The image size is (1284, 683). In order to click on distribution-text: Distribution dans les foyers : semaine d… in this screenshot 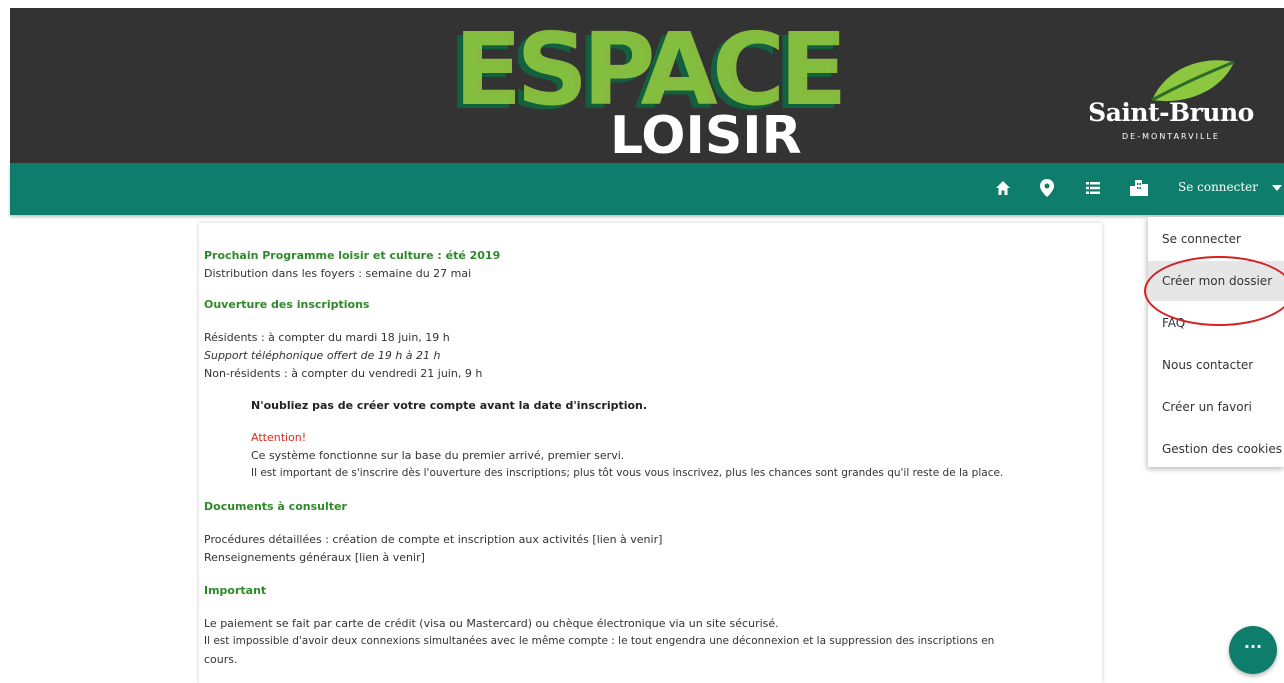, I will do `click(338, 273)`.